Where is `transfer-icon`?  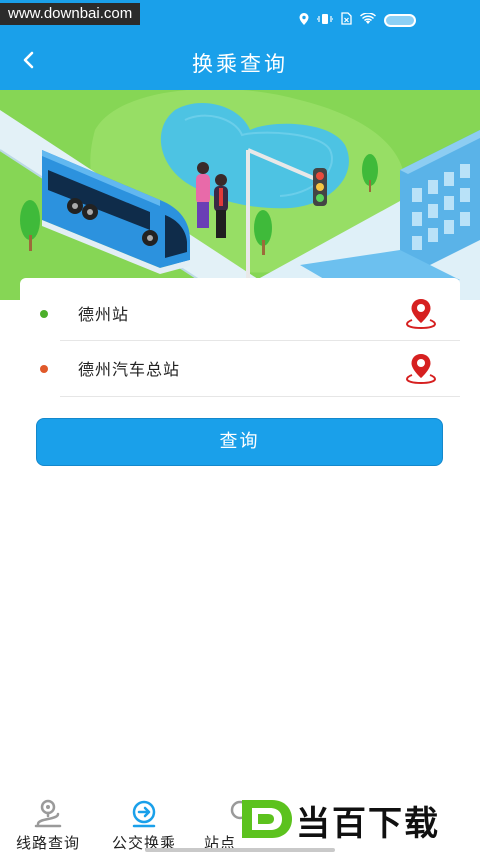 transfer-icon is located at coordinates (144, 814).